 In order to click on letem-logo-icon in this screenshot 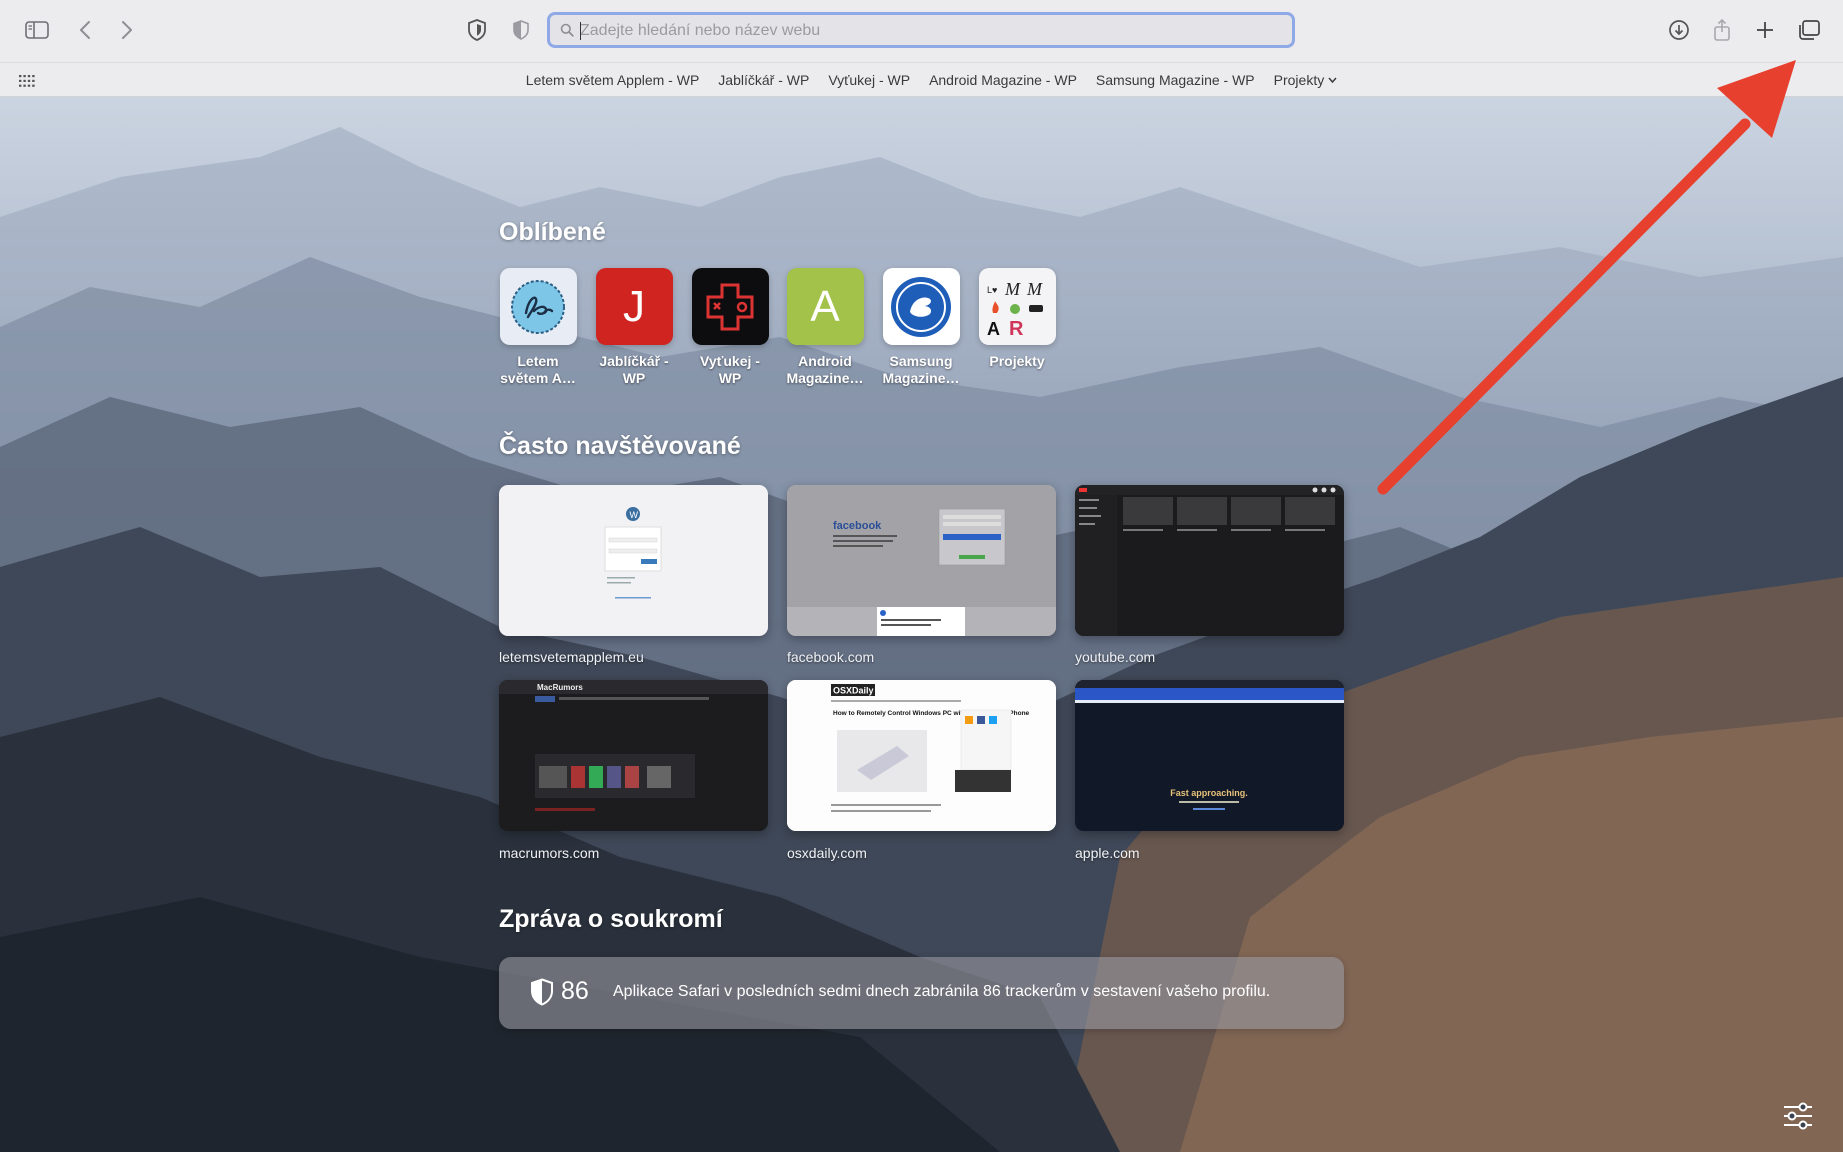, I will do `click(538, 306)`.